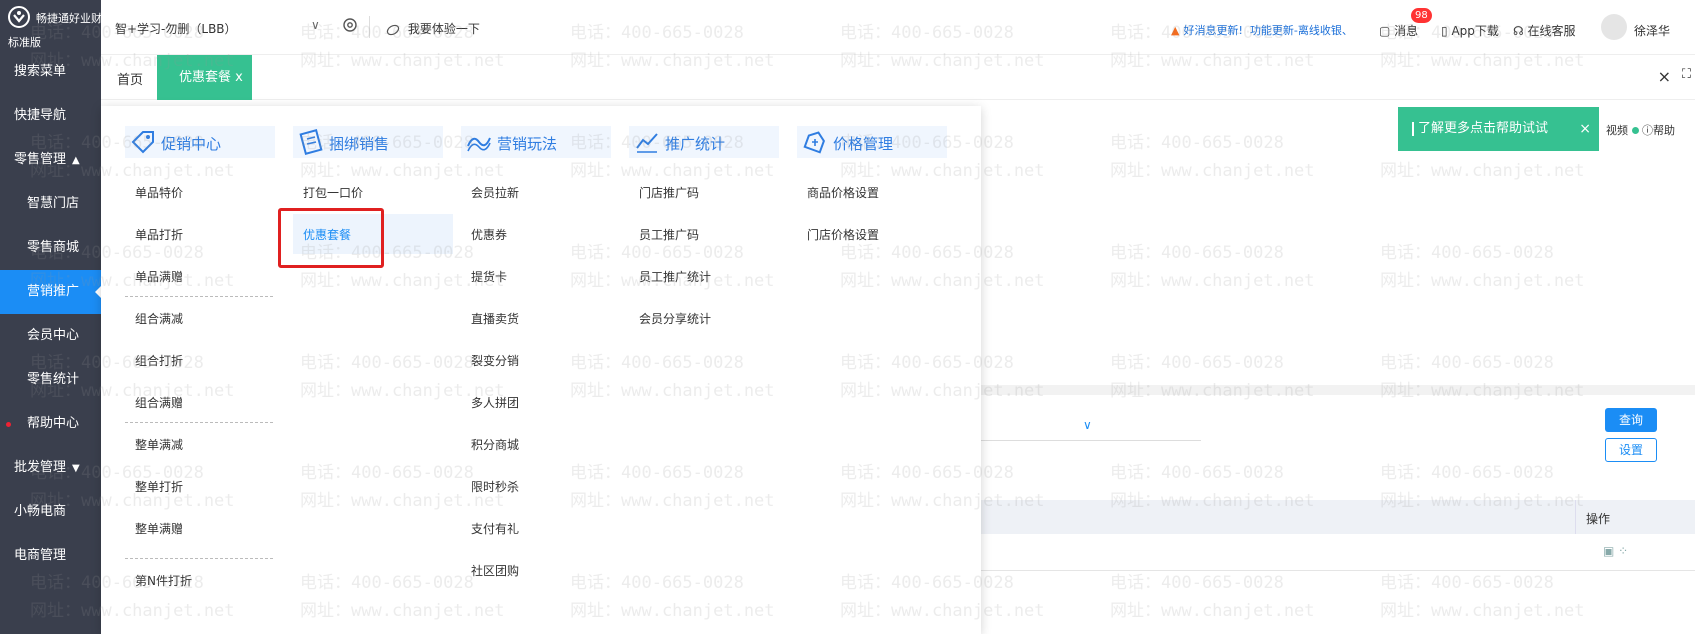 The width and height of the screenshot is (1695, 634). I want to click on menu-item-single-special-price: 单品特价, so click(159, 192).